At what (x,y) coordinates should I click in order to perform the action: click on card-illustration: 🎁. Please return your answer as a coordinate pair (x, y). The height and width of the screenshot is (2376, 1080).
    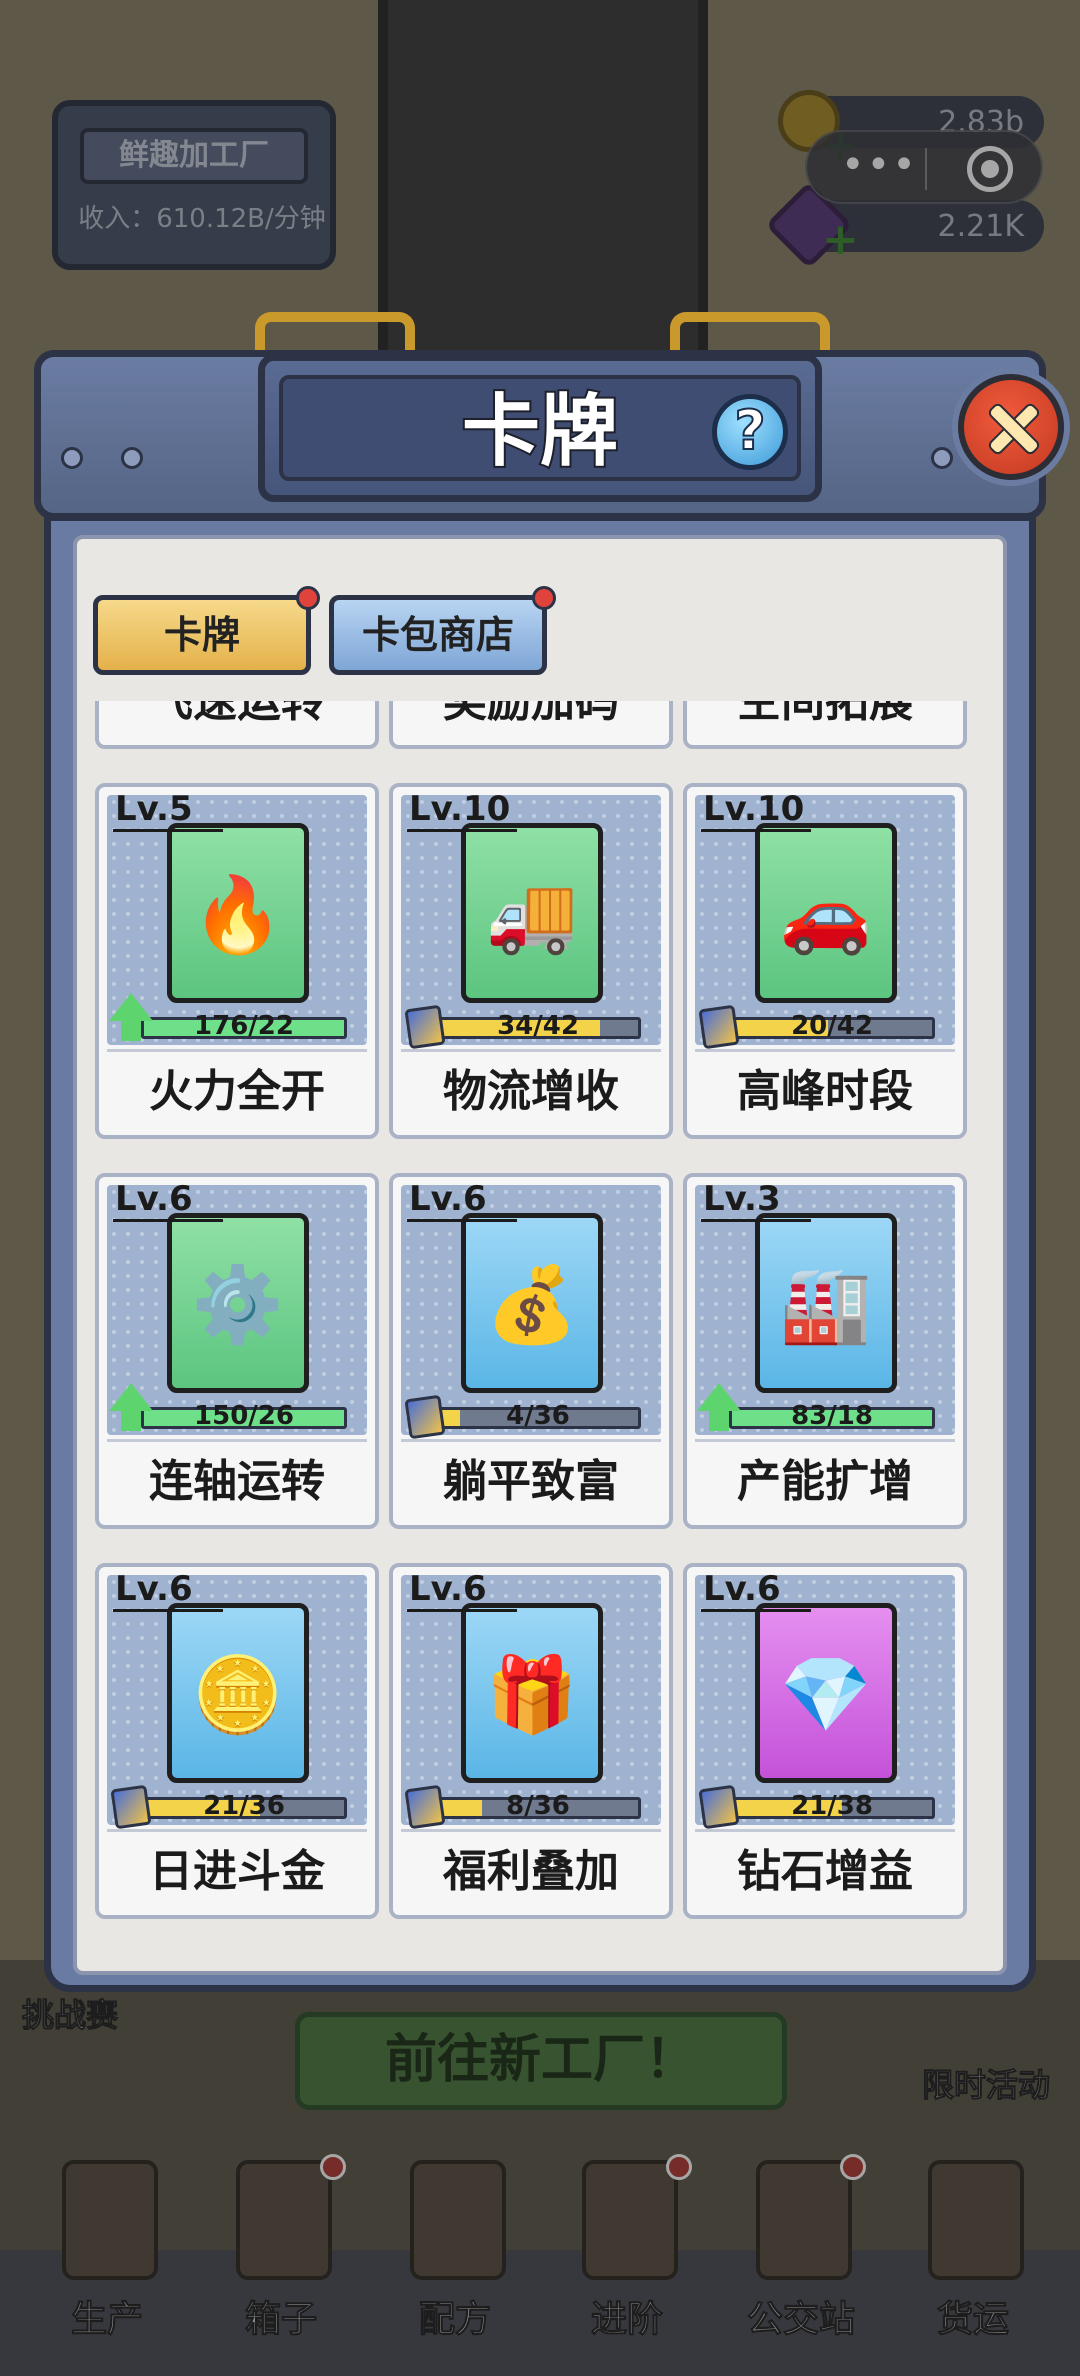
    Looking at the image, I should click on (532, 1695).